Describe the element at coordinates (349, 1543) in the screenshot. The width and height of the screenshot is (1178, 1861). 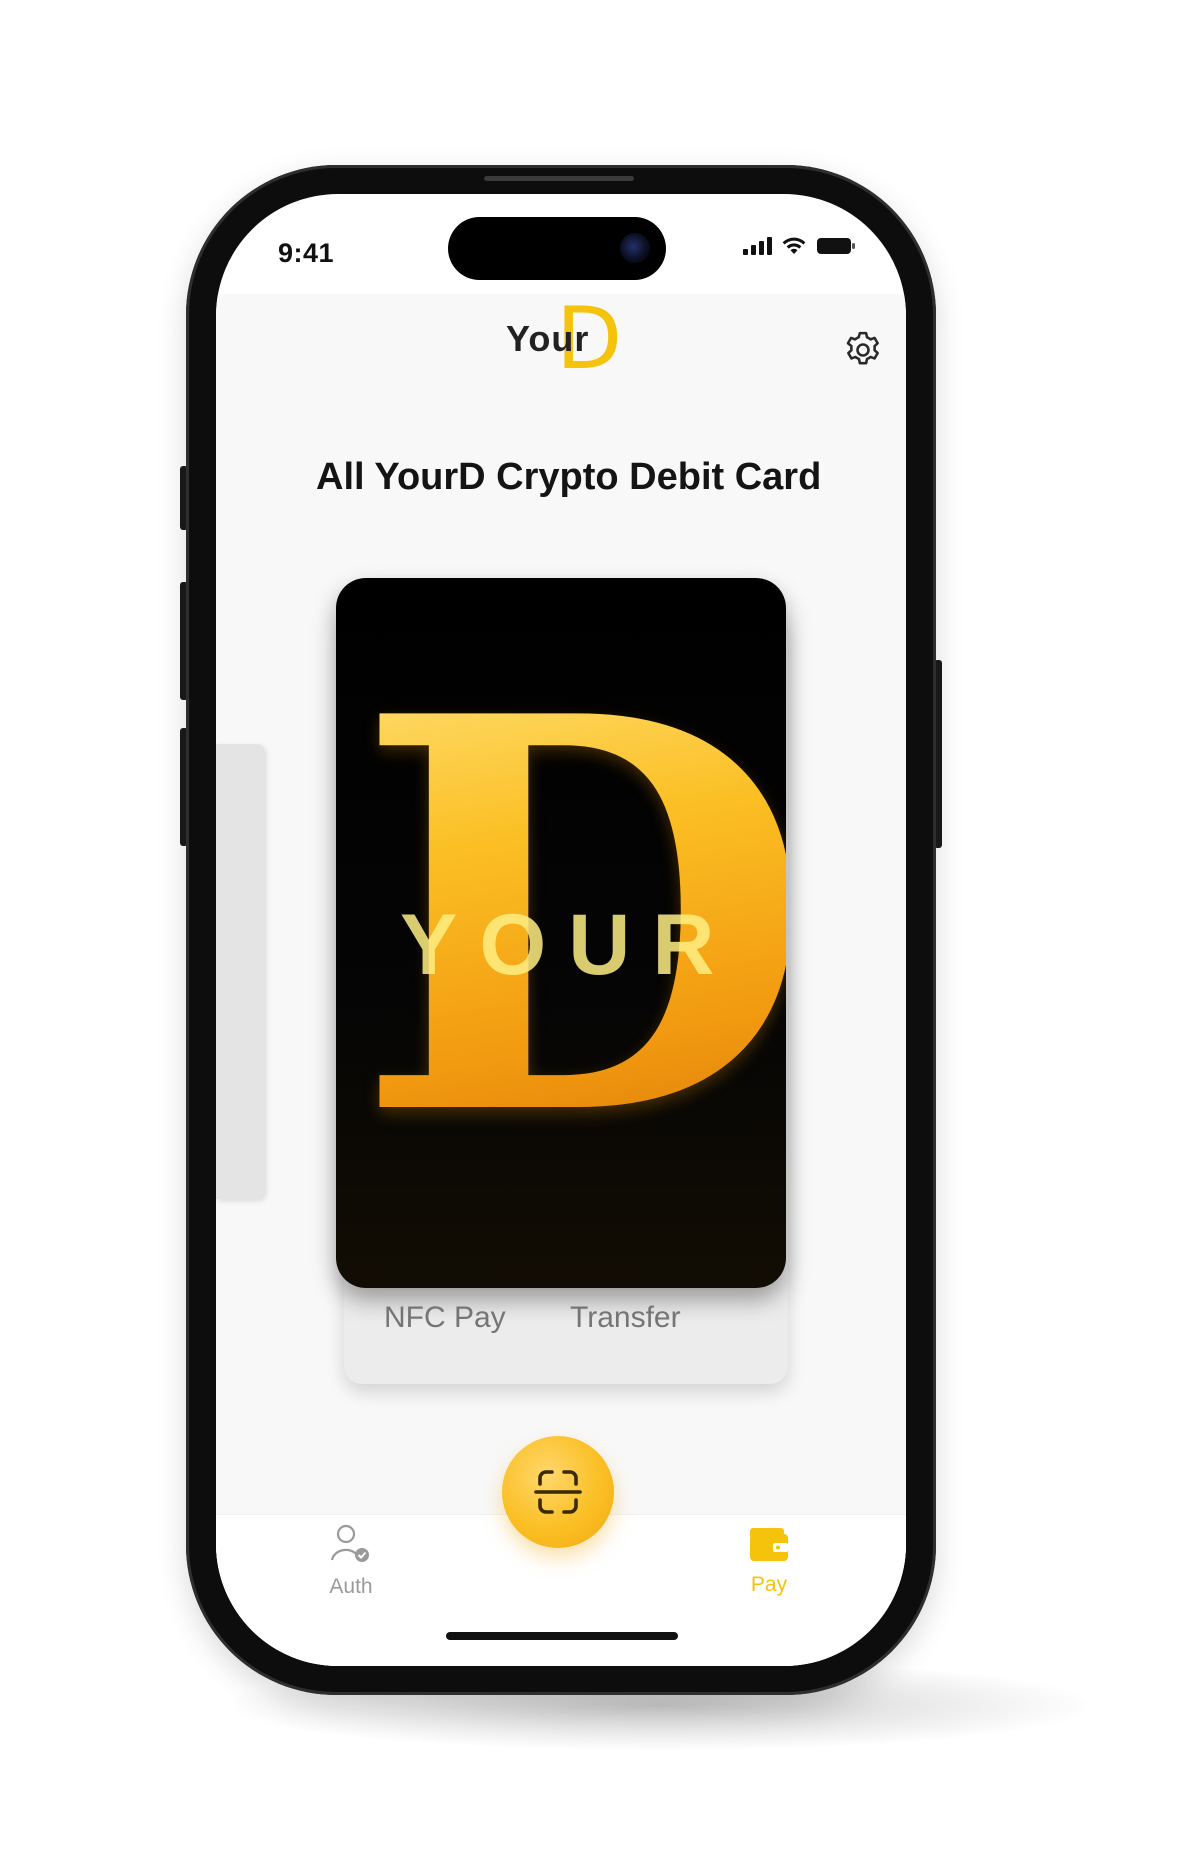
I see `user-check-icon` at that location.